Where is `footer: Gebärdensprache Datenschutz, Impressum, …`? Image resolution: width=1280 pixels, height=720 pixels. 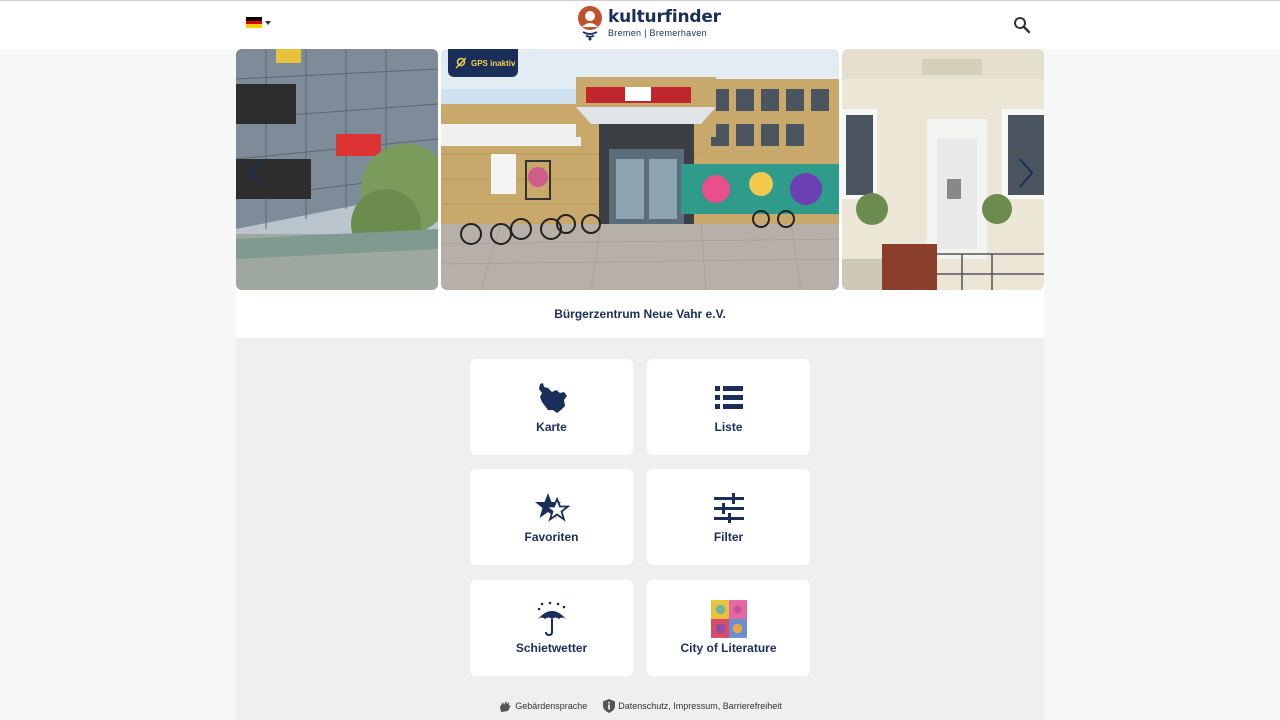 footer: Gebärdensprache Datenschutz, Impressum, … is located at coordinates (640, 706).